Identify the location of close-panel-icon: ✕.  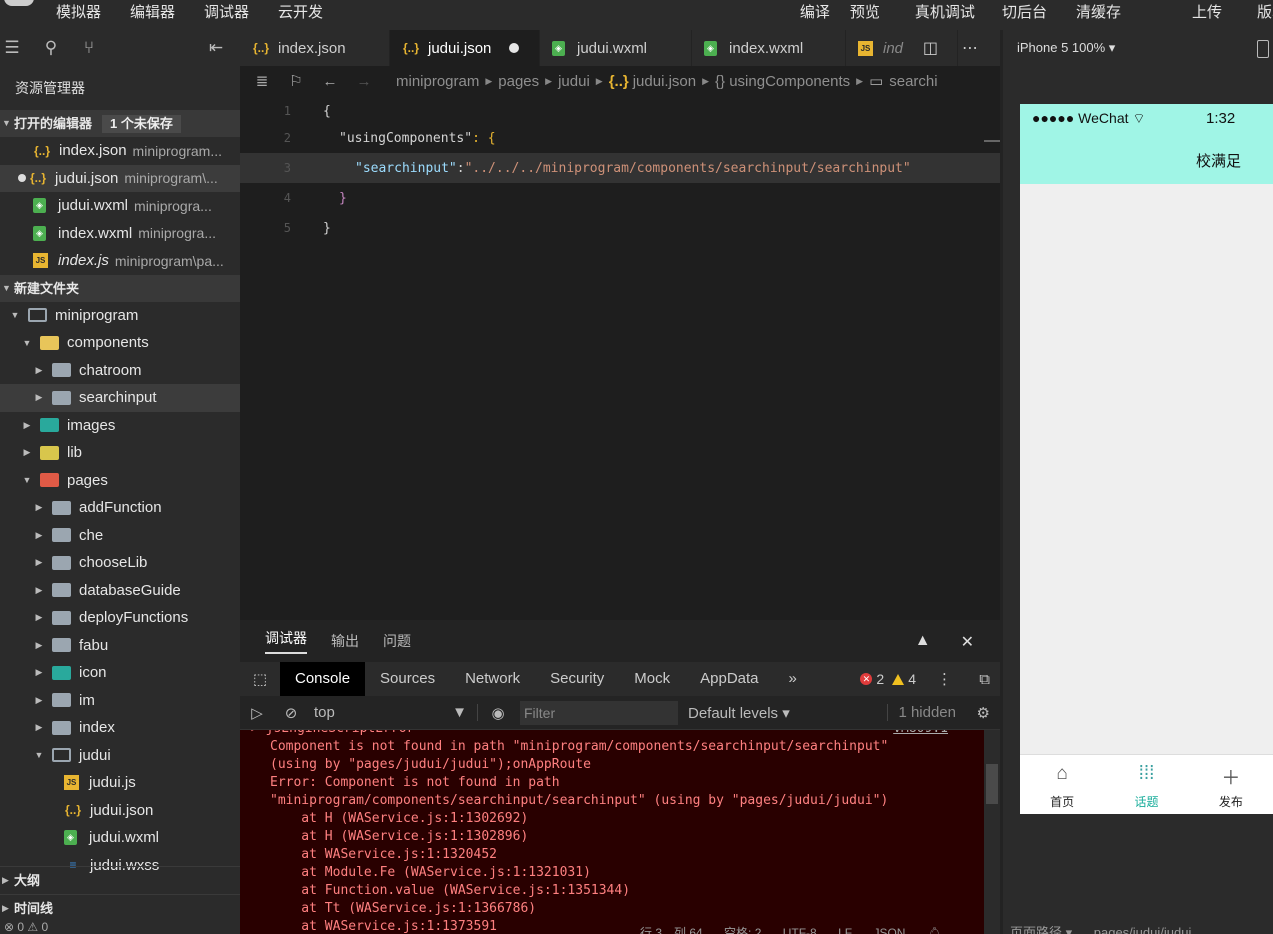
(967, 642).